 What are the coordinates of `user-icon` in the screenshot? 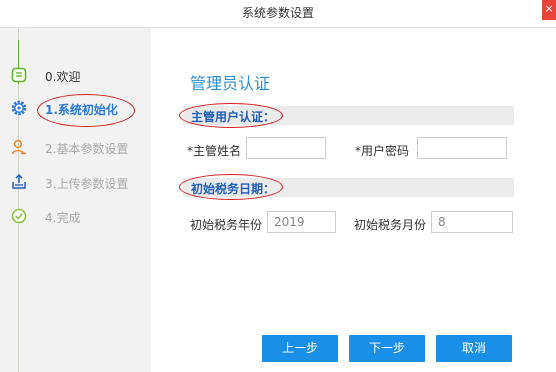 It's located at (18, 147).